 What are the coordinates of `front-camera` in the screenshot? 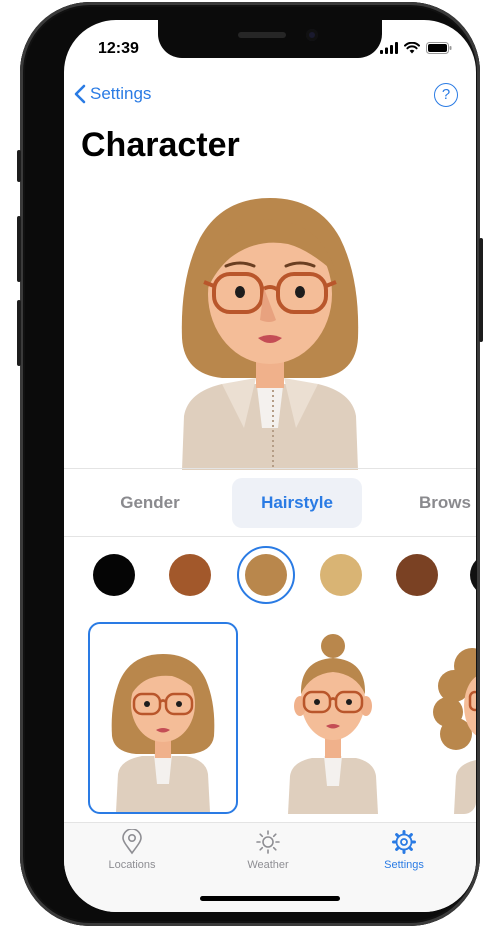 It's located at (312, 35).